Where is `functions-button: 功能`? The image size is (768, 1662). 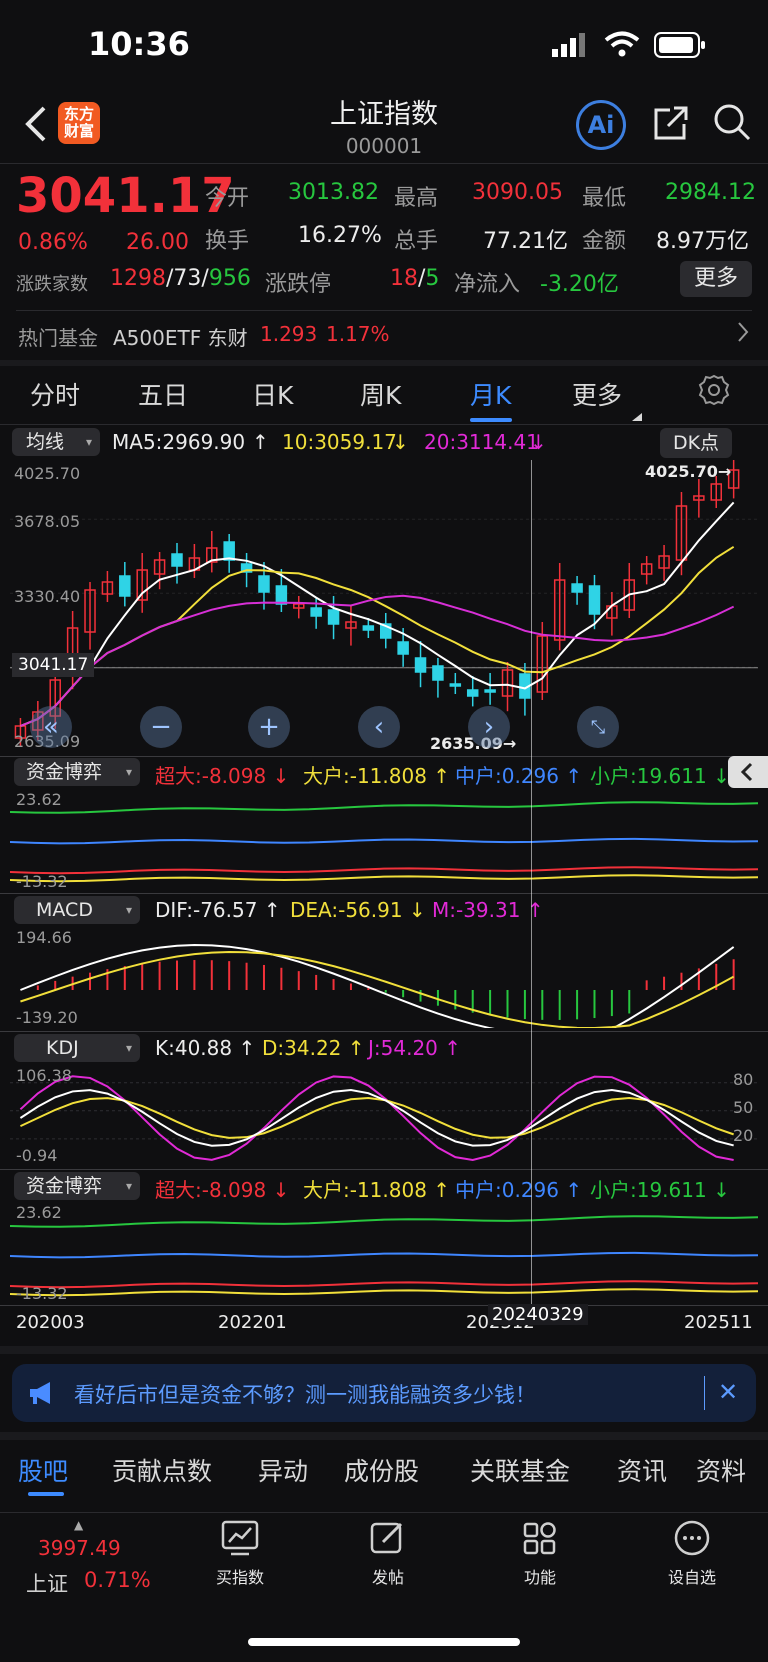 functions-button: 功能 is located at coordinates (540, 1570).